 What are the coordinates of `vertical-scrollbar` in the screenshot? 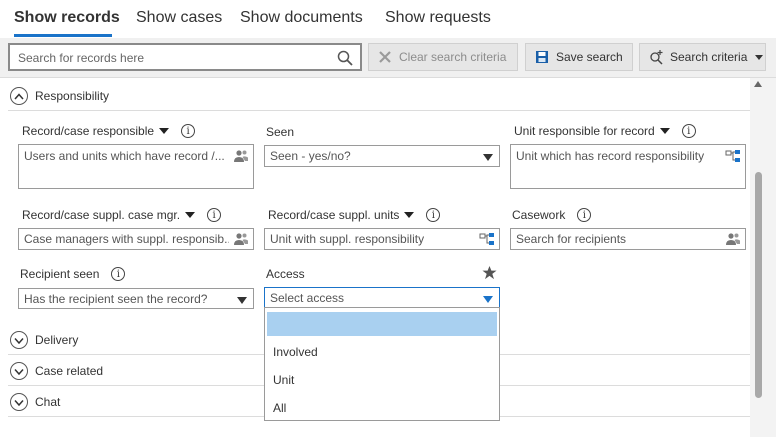 It's located at (763, 257).